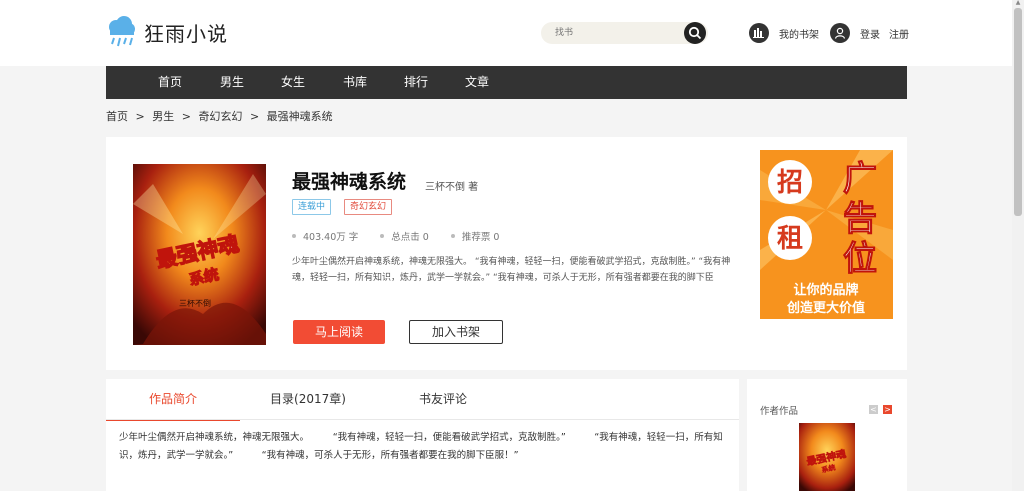 Image resolution: width=1024 pixels, height=491 pixels. I want to click on book-cover: 最强神魂 系统 三杯不倒, so click(199, 254).